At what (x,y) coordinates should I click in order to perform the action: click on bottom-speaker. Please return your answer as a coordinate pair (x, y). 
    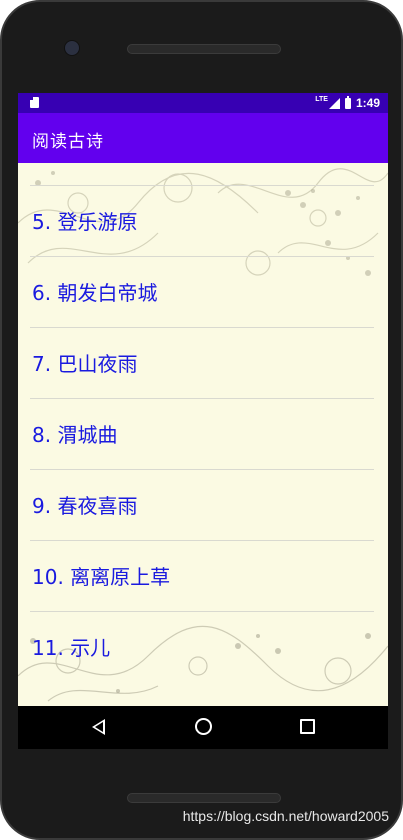
    Looking at the image, I should click on (204, 798).